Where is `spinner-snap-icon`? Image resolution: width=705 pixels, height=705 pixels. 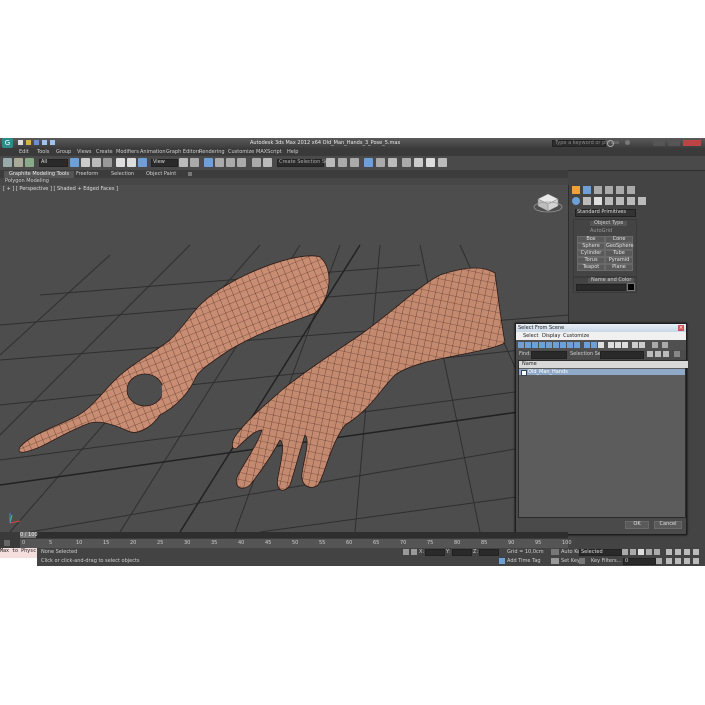
spinner-snap-icon is located at coordinates (241, 162).